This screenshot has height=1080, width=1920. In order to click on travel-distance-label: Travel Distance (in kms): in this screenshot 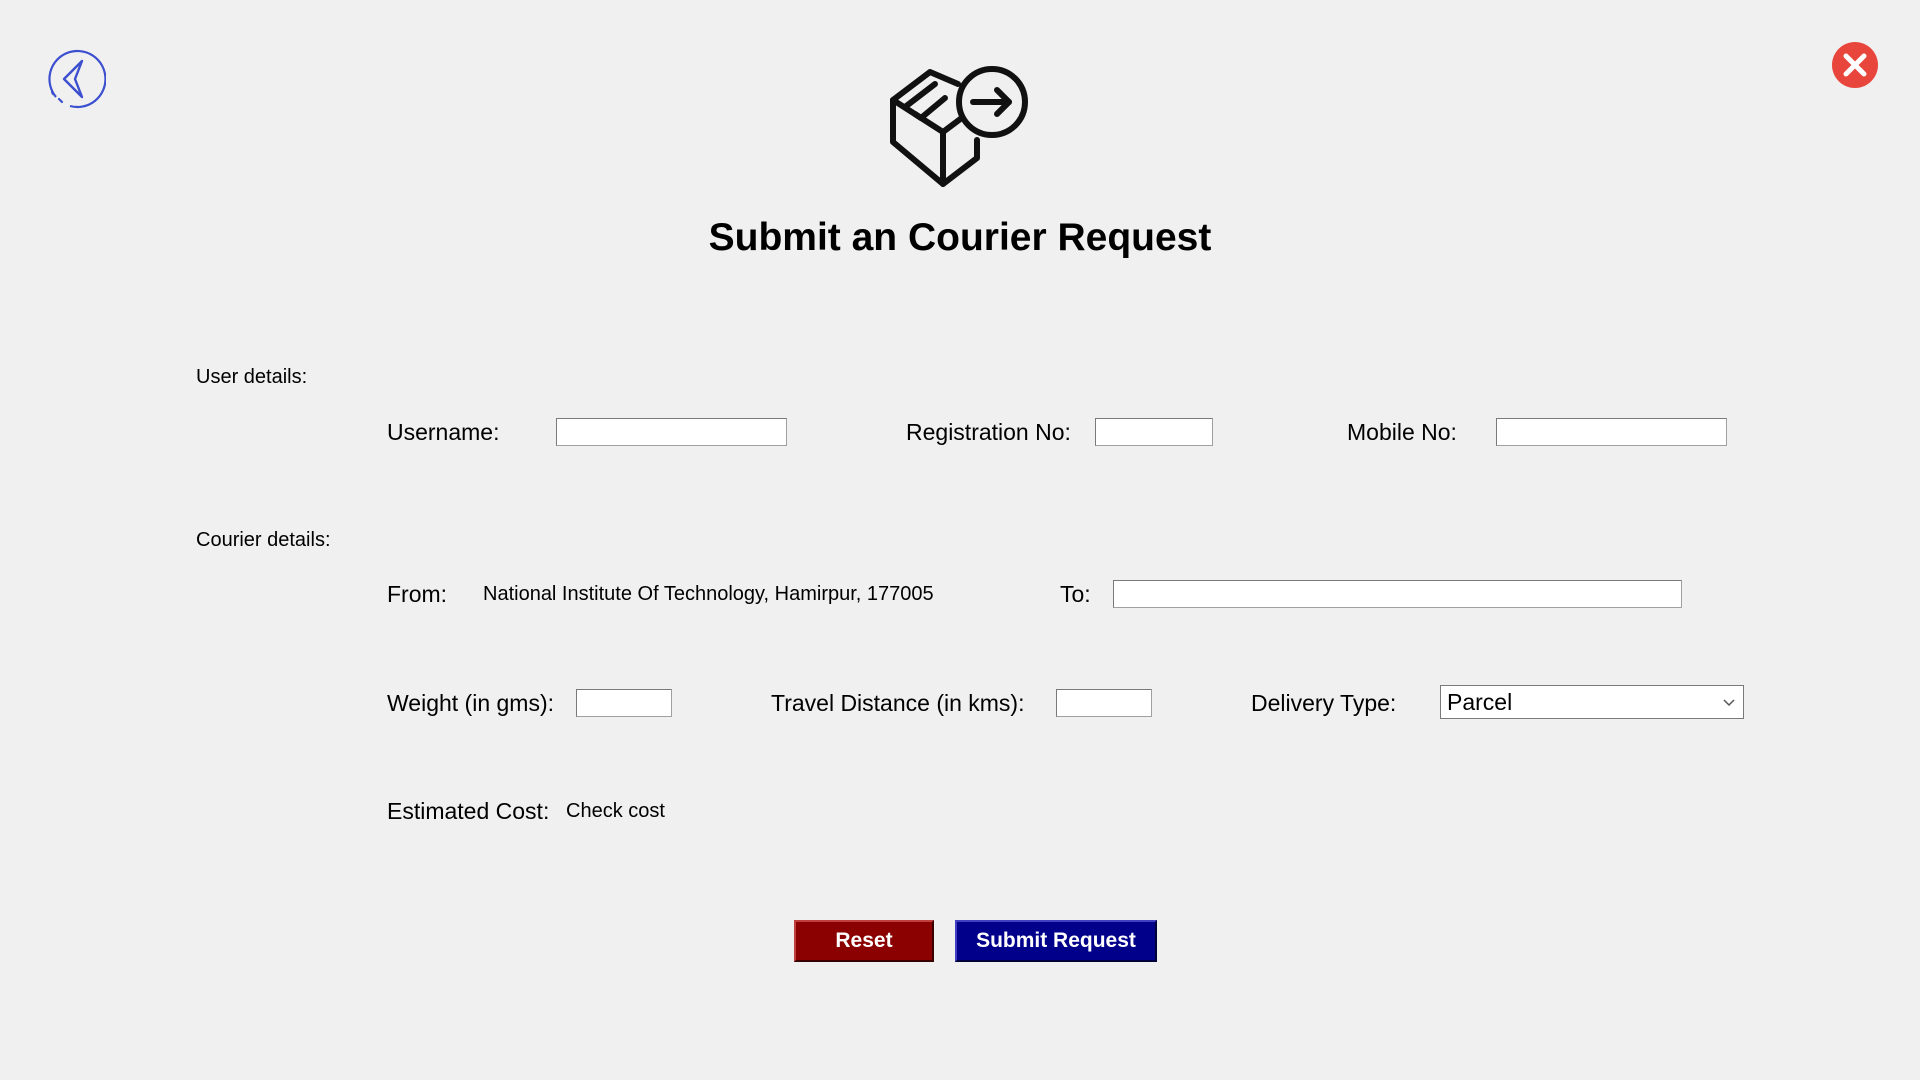, I will do `click(898, 703)`.